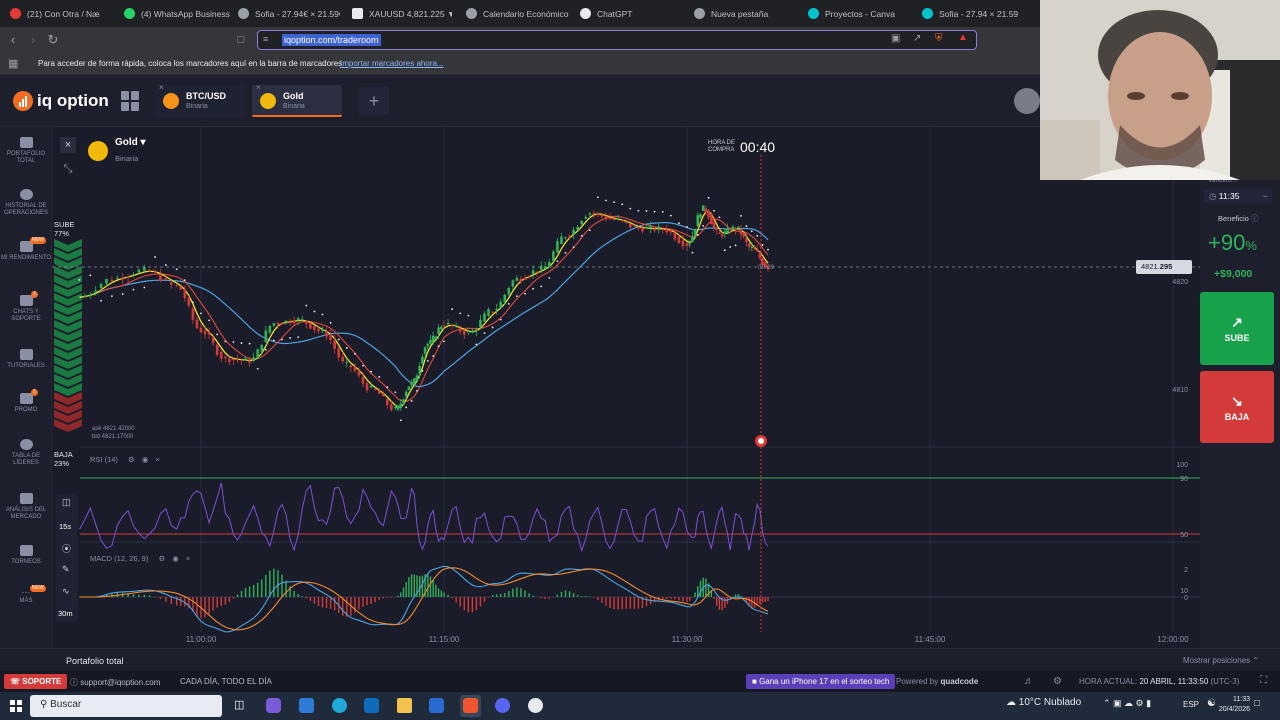 The width and height of the screenshot is (1280, 720). What do you see at coordinates (1237, 407) in the screenshot?
I see `put-down-button: ↘ BAJA` at bounding box center [1237, 407].